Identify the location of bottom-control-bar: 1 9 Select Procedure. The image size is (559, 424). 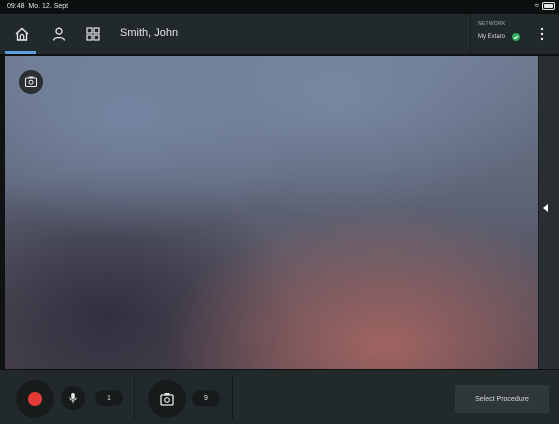
(279, 396).